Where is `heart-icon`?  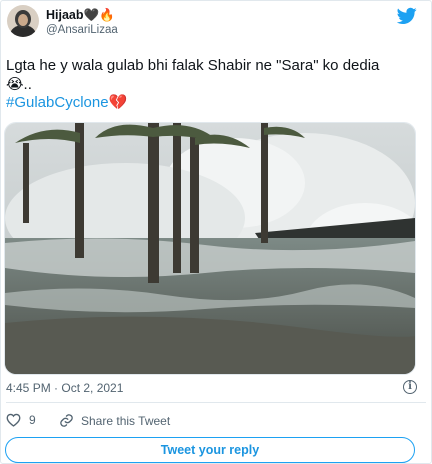 heart-icon is located at coordinates (13, 420).